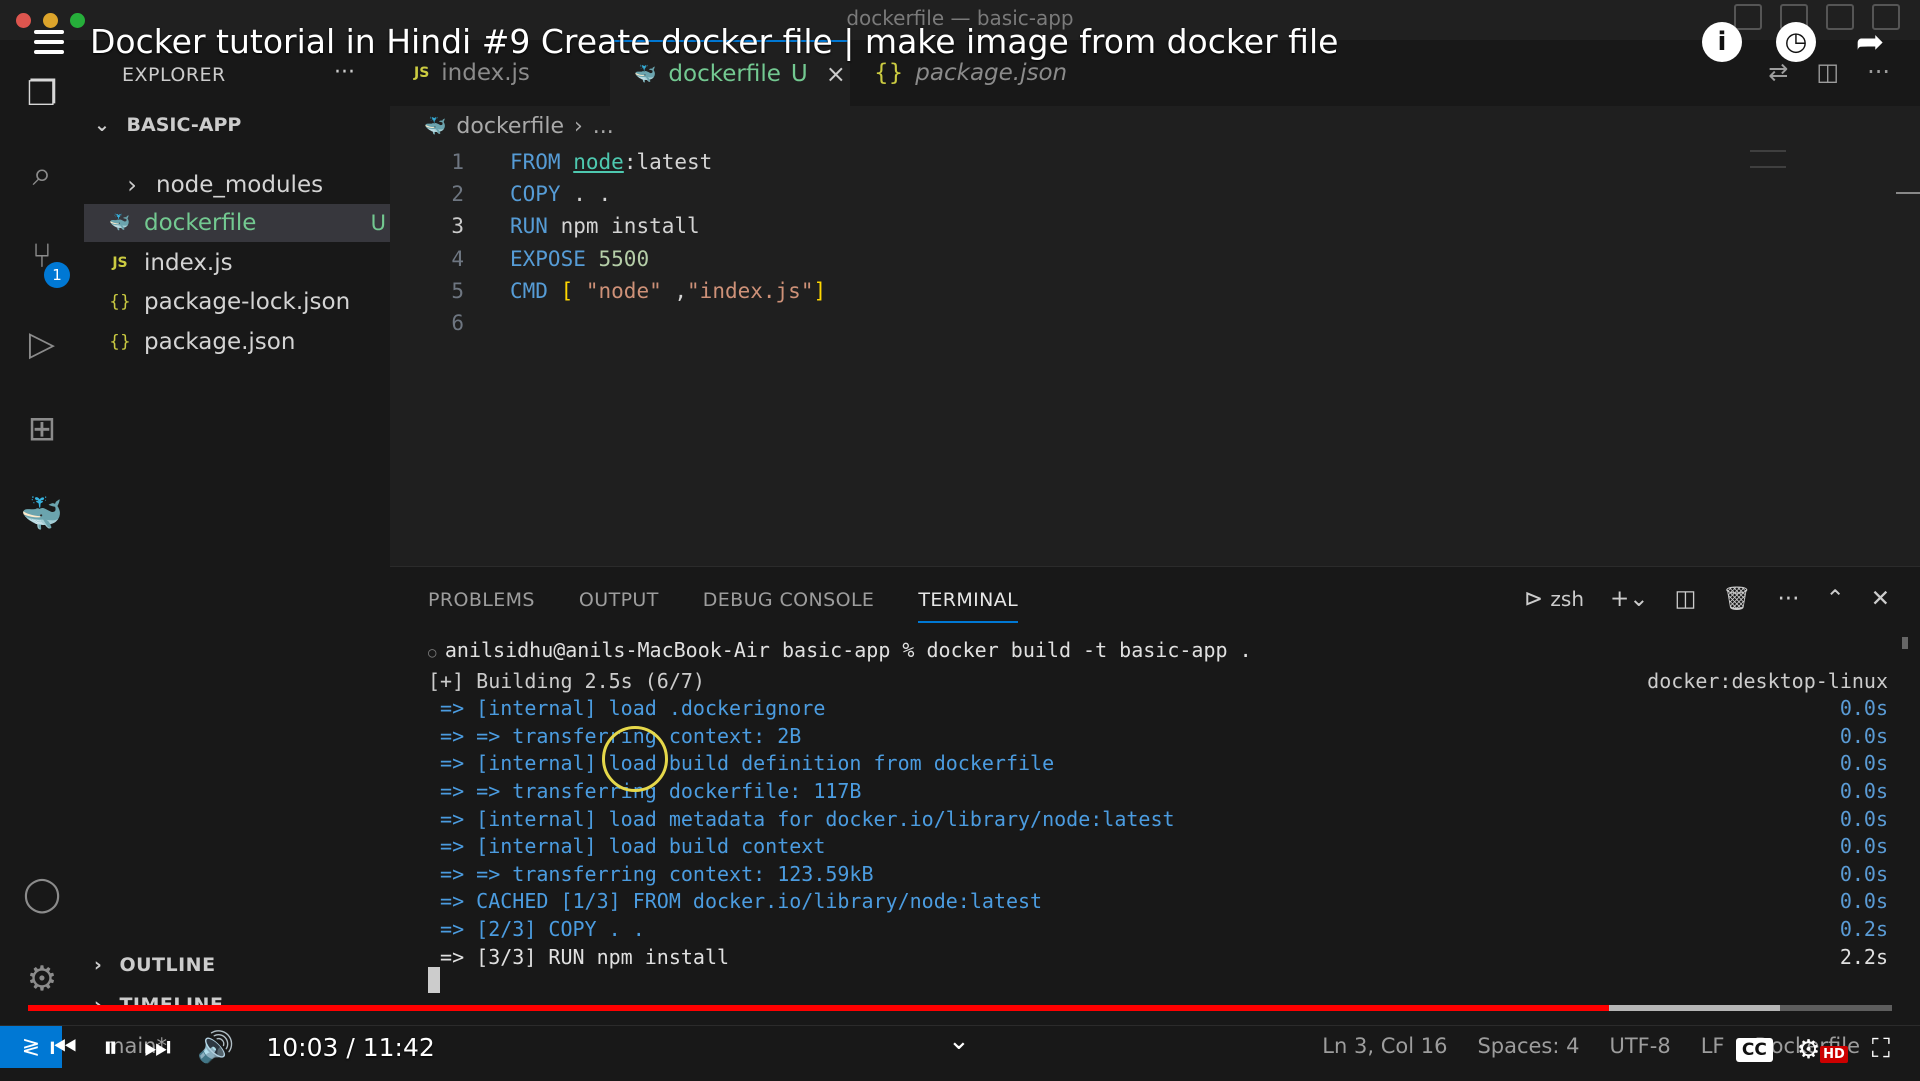 The width and height of the screenshot is (1920, 1081). Describe the element at coordinates (120, 302) in the screenshot. I see `json-file-icon: {}` at that location.